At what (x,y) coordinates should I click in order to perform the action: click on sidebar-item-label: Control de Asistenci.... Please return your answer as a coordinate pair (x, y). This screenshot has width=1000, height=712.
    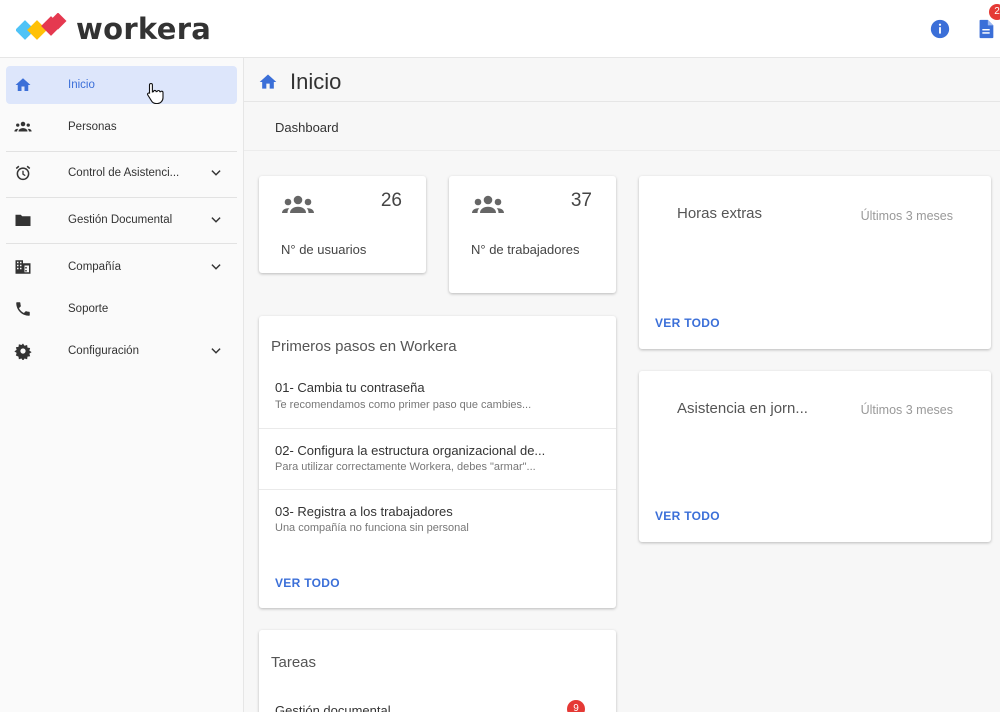
    Looking at the image, I should click on (124, 173).